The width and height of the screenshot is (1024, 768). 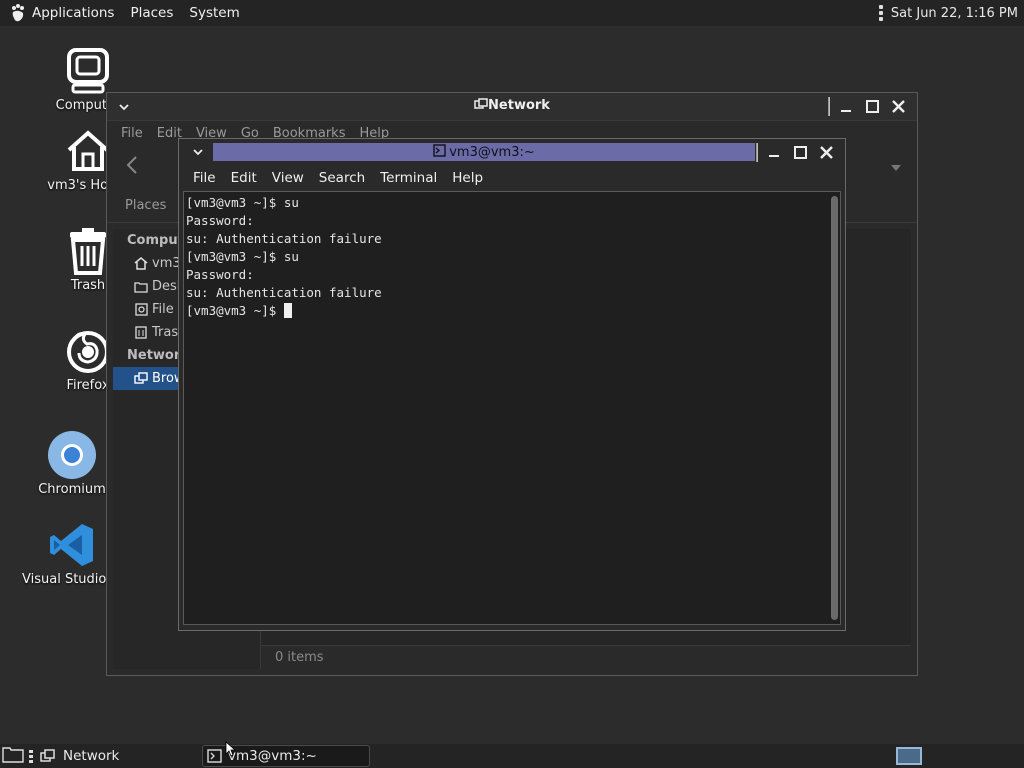 What do you see at coordinates (88, 71) in the screenshot?
I see `monitor-icon` at bounding box center [88, 71].